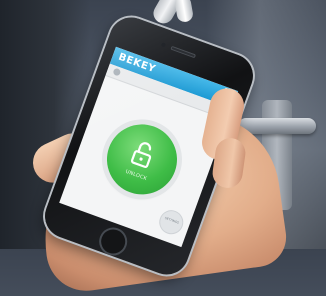  Describe the element at coordinates (141, 155) in the screenshot. I see `unlocked-padlock-icon` at that location.